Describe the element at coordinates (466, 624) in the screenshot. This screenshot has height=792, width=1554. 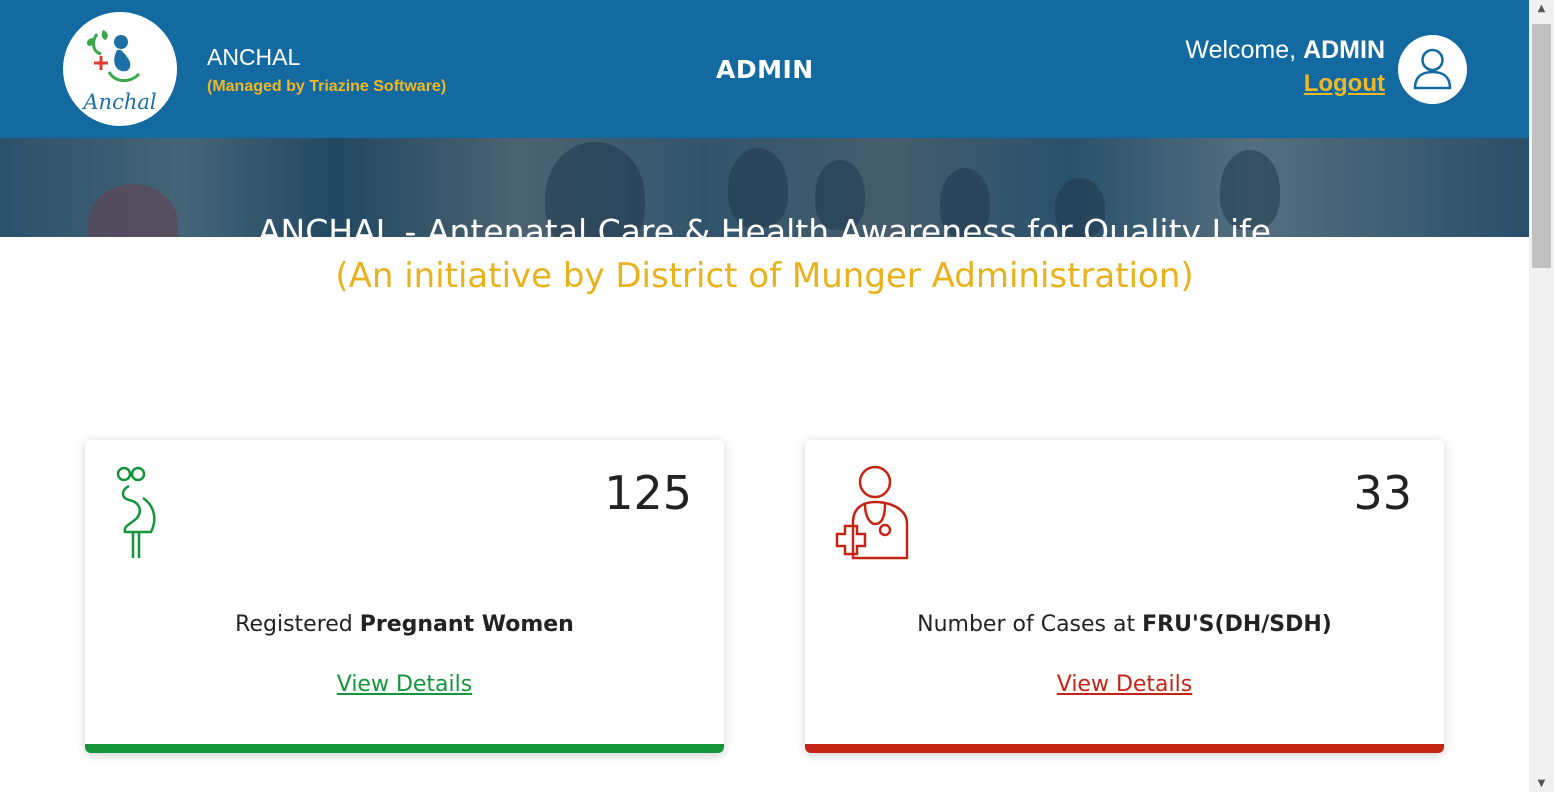
I see `label-bold: Pregnant Women` at that location.